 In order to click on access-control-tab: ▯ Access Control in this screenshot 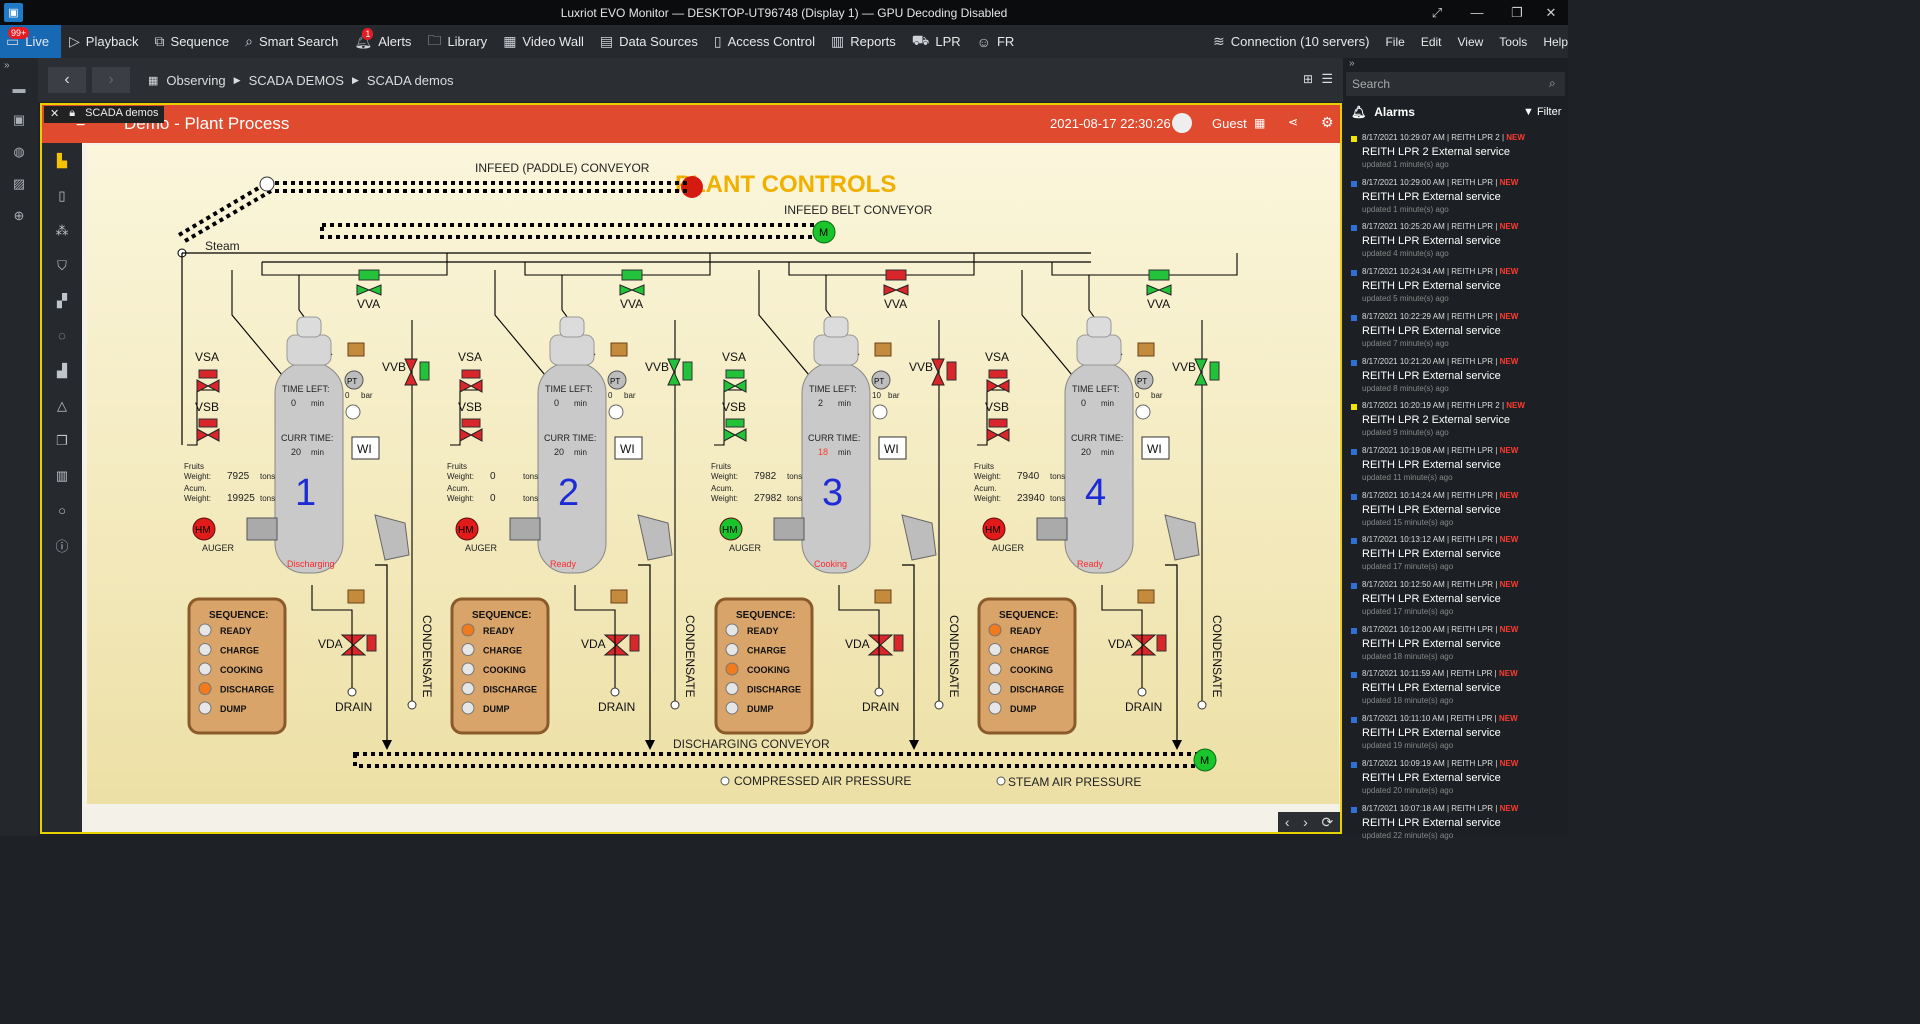, I will do `click(764, 41)`.